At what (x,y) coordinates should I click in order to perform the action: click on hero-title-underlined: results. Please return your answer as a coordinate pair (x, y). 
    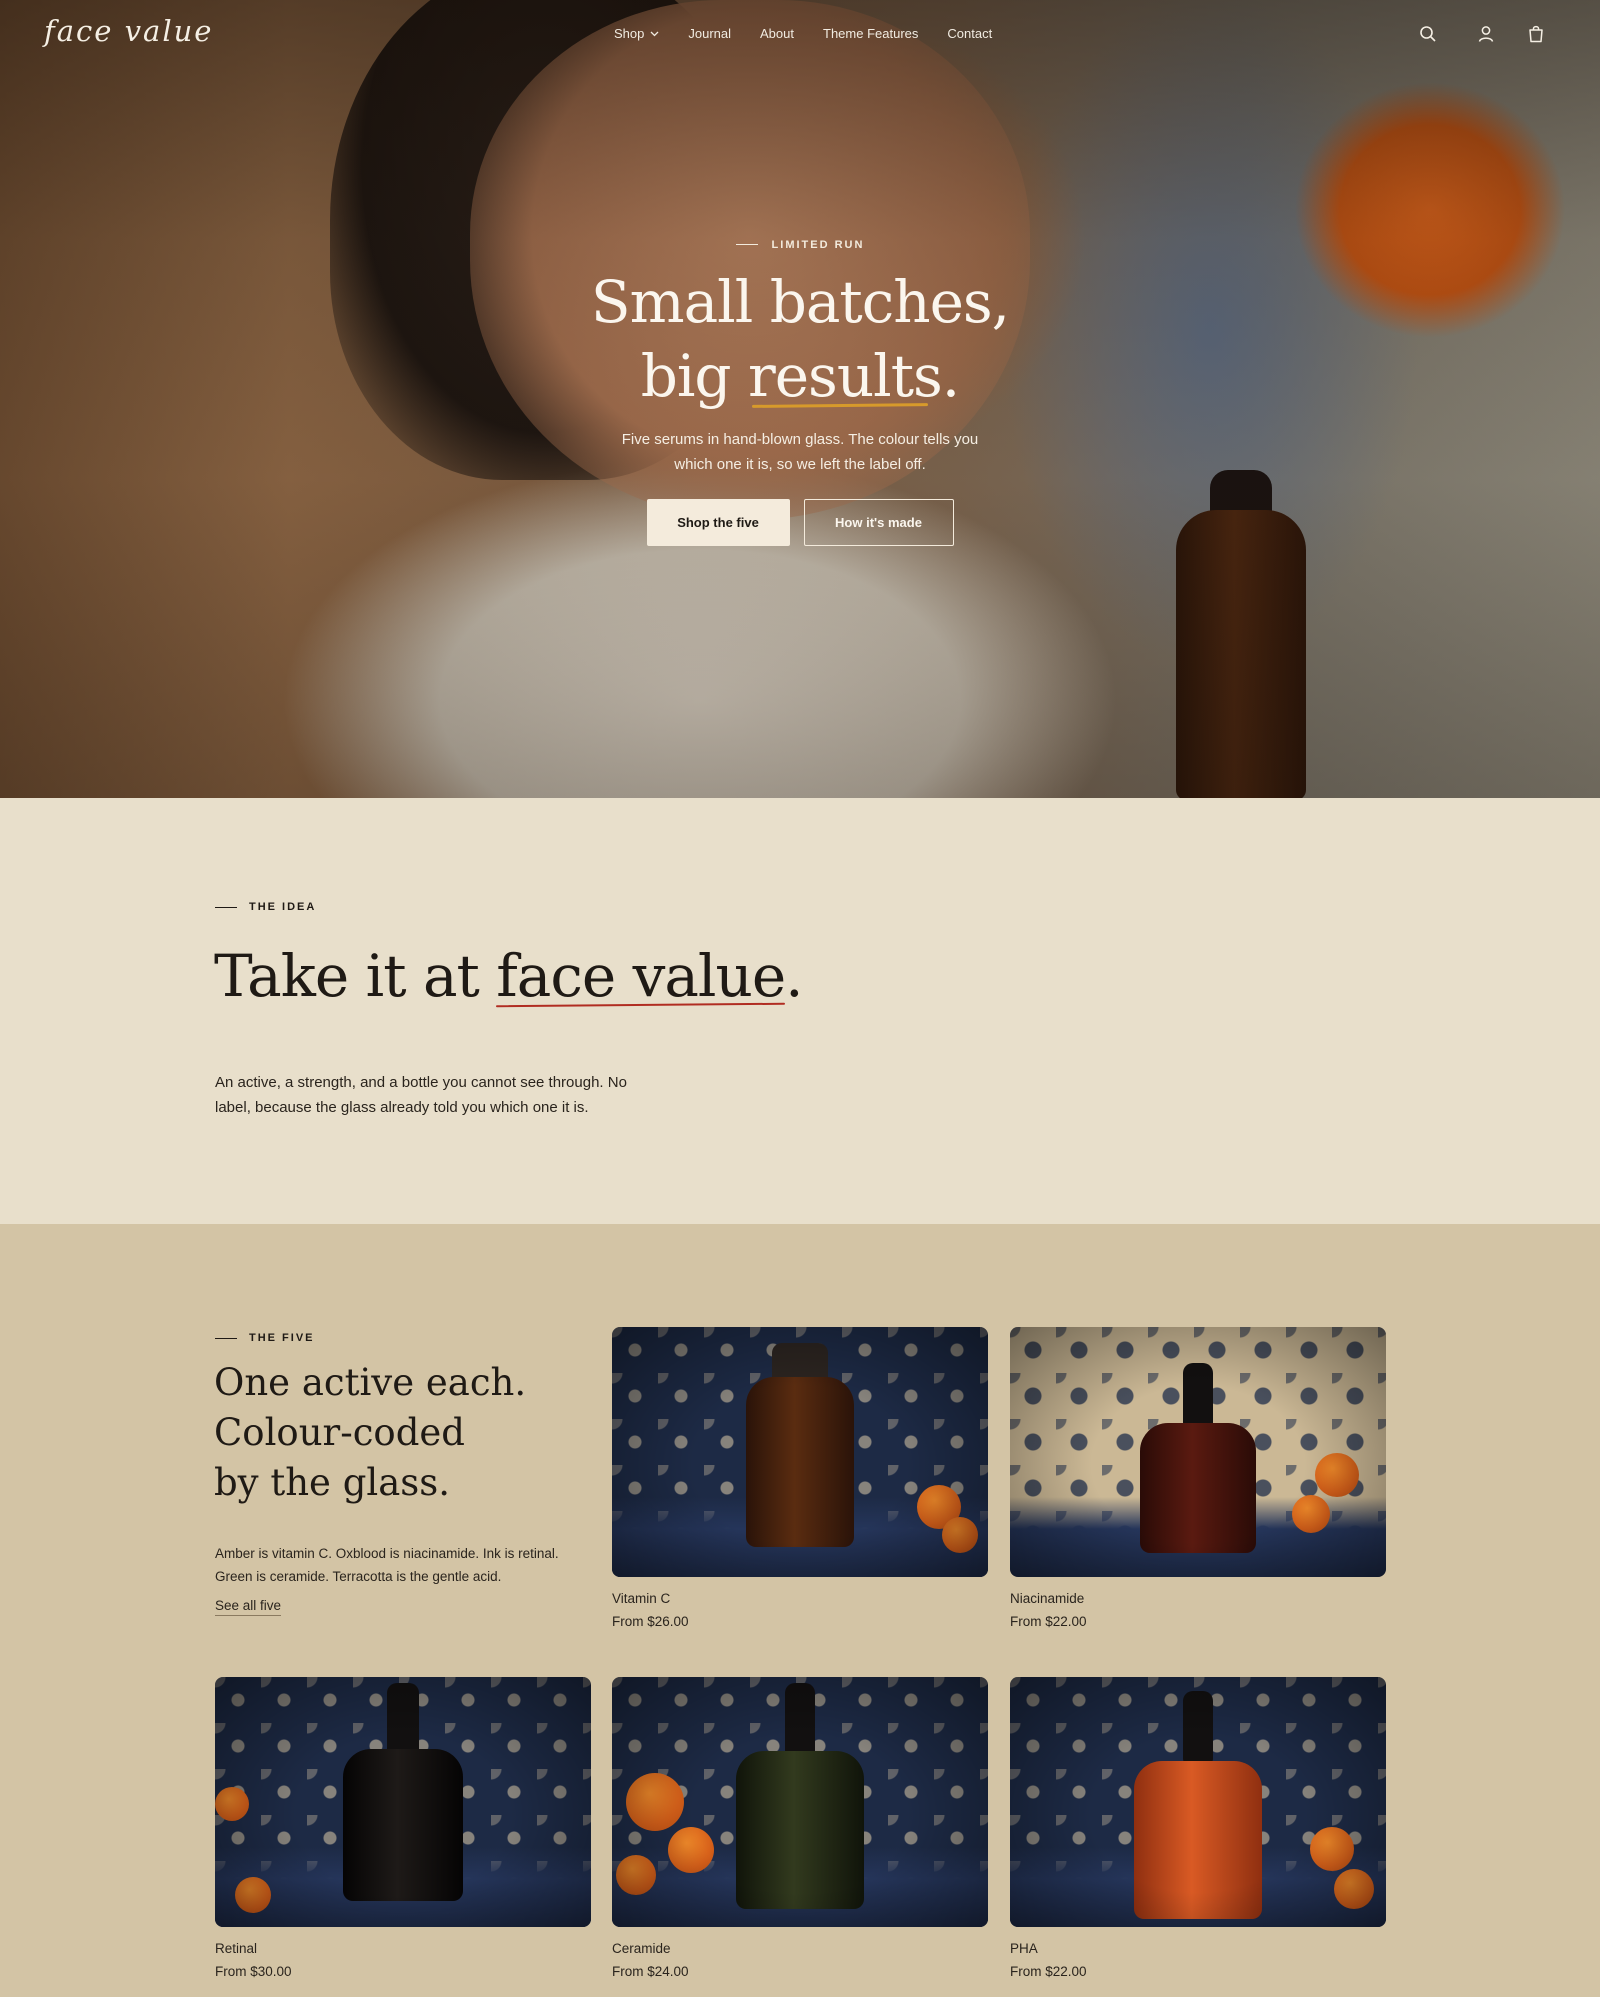
    Looking at the image, I should click on (845, 376).